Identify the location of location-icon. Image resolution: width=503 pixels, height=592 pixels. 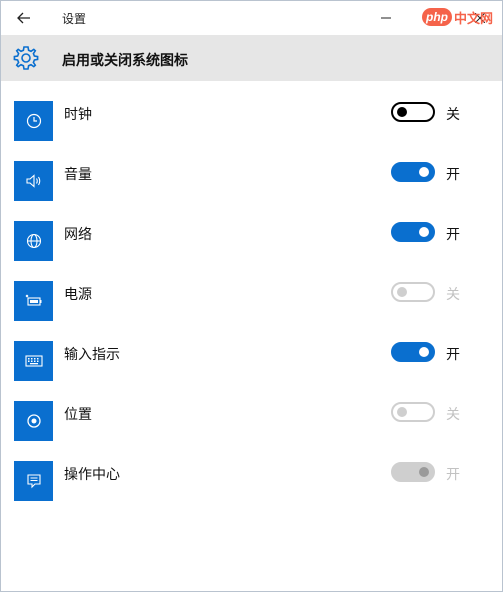
(33, 421).